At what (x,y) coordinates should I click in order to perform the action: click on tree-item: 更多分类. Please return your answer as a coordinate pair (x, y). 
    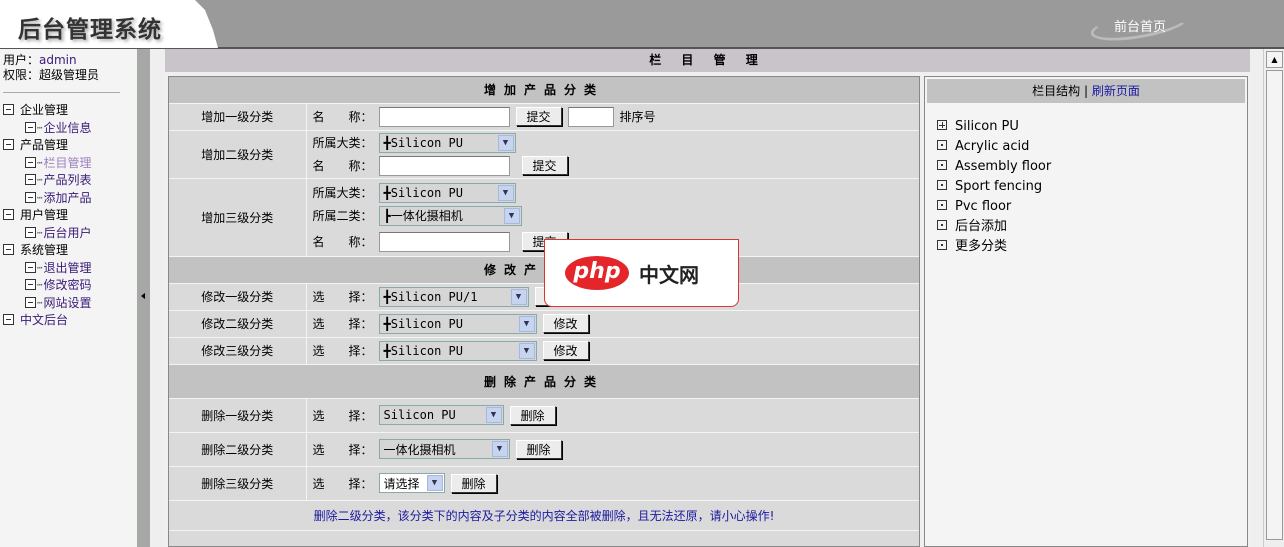
    Looking at the image, I should click on (1091, 247).